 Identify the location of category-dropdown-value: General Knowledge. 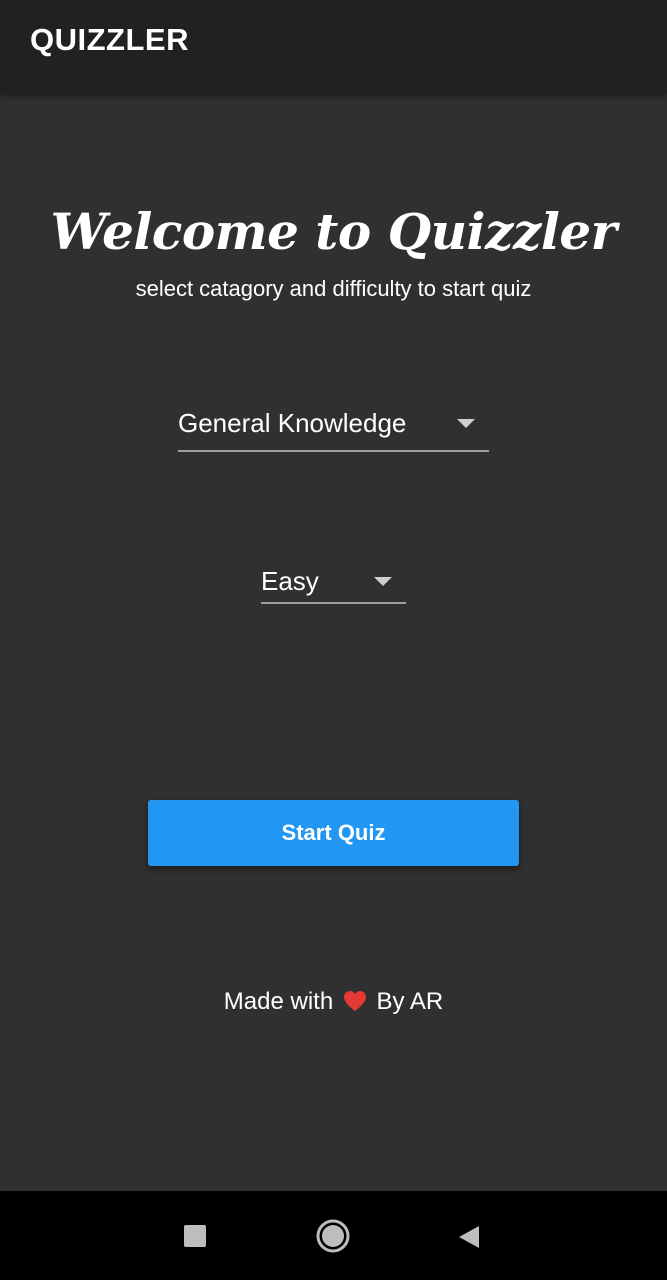
(292, 423).